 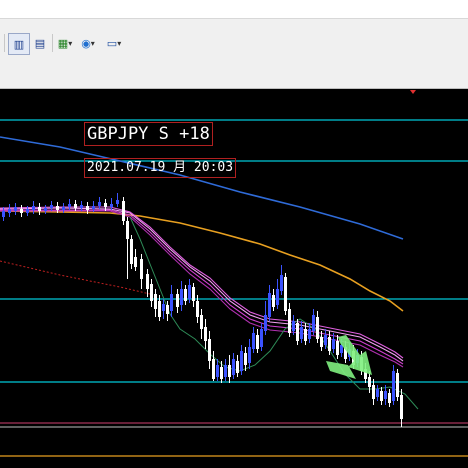 What do you see at coordinates (234, 9) in the screenshot?
I see `window-title-area` at bounding box center [234, 9].